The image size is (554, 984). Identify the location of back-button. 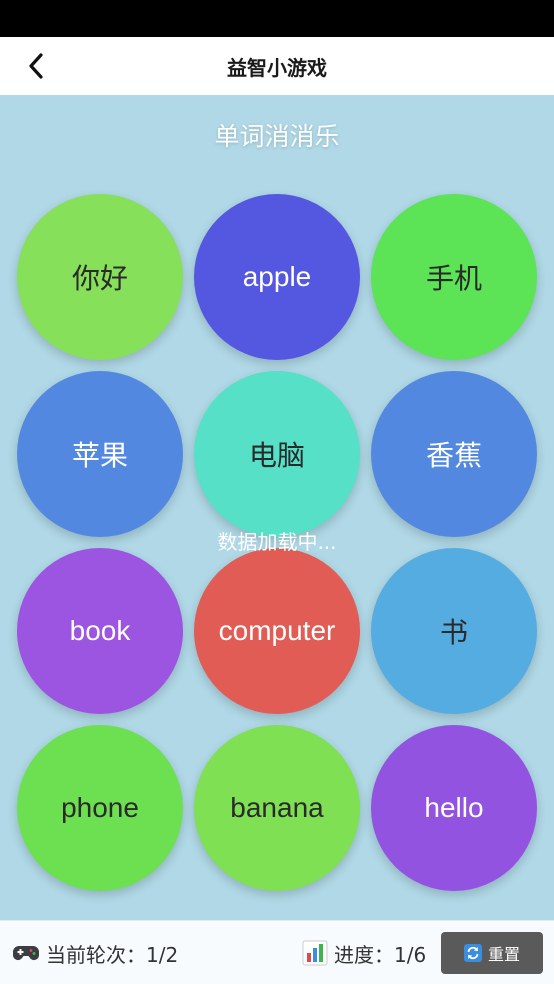
(36, 66).